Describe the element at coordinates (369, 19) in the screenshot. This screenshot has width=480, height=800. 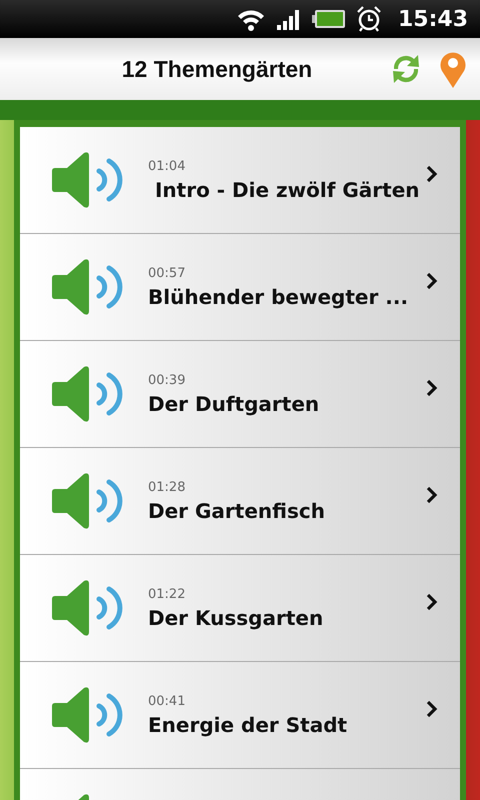
I see `alarm-clock-icon` at that location.